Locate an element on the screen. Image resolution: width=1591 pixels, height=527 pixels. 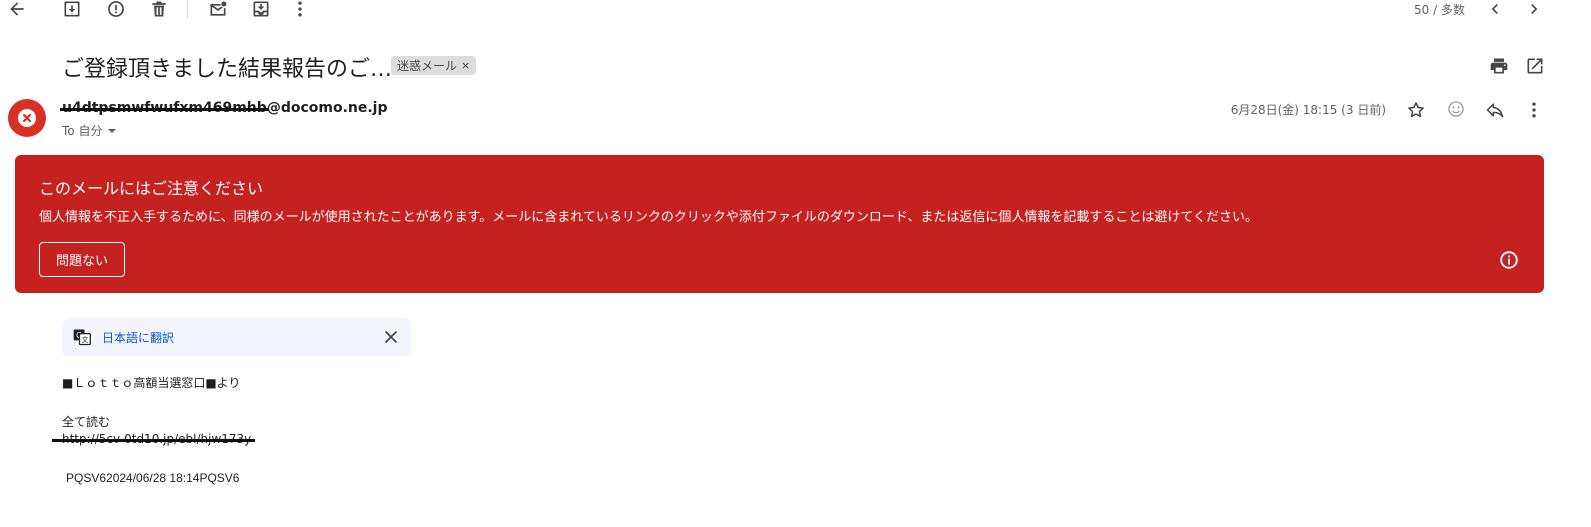
mail-unread-icon is located at coordinates (218, 8).